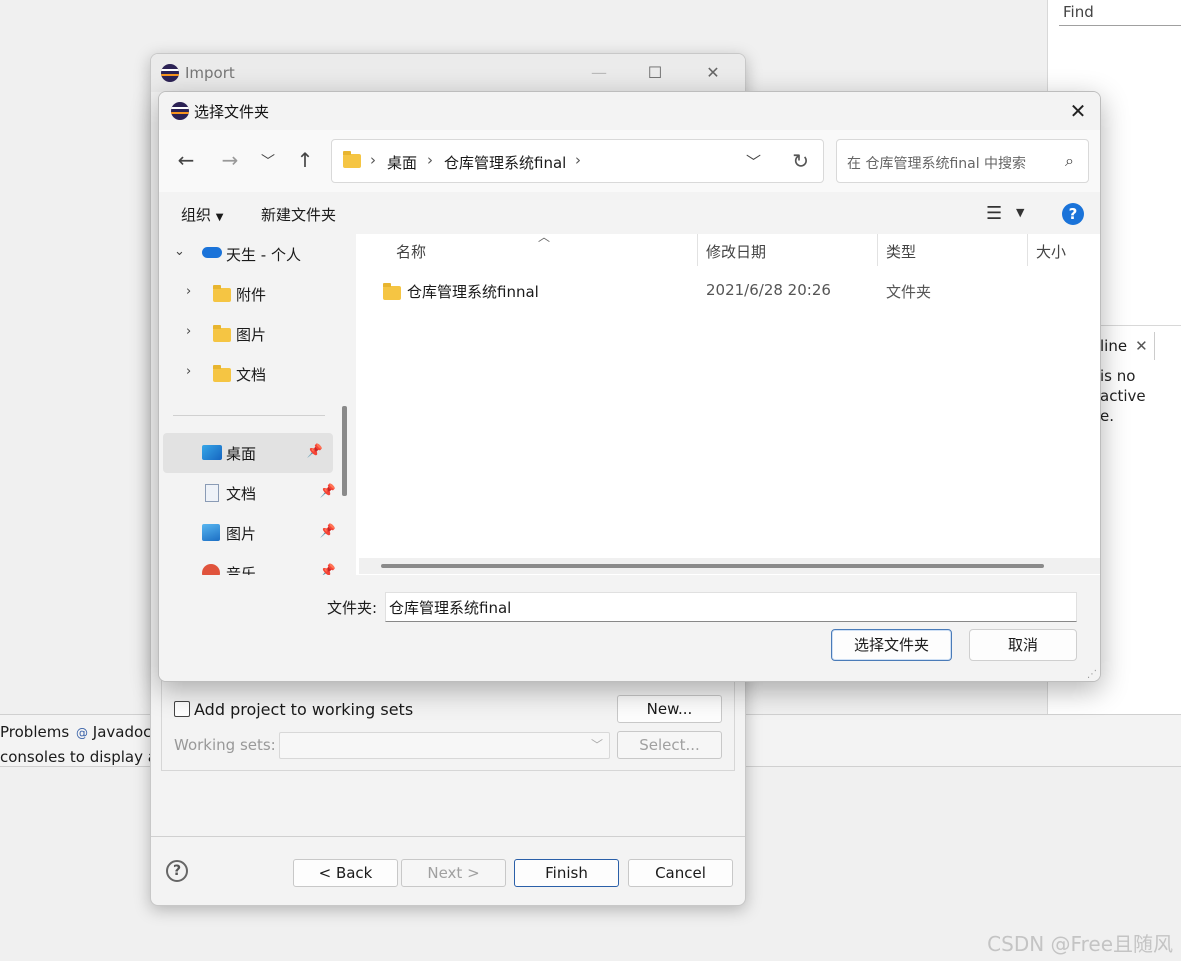  I want to click on import-titlebar: Import — ☐ ✕, so click(448, 73).